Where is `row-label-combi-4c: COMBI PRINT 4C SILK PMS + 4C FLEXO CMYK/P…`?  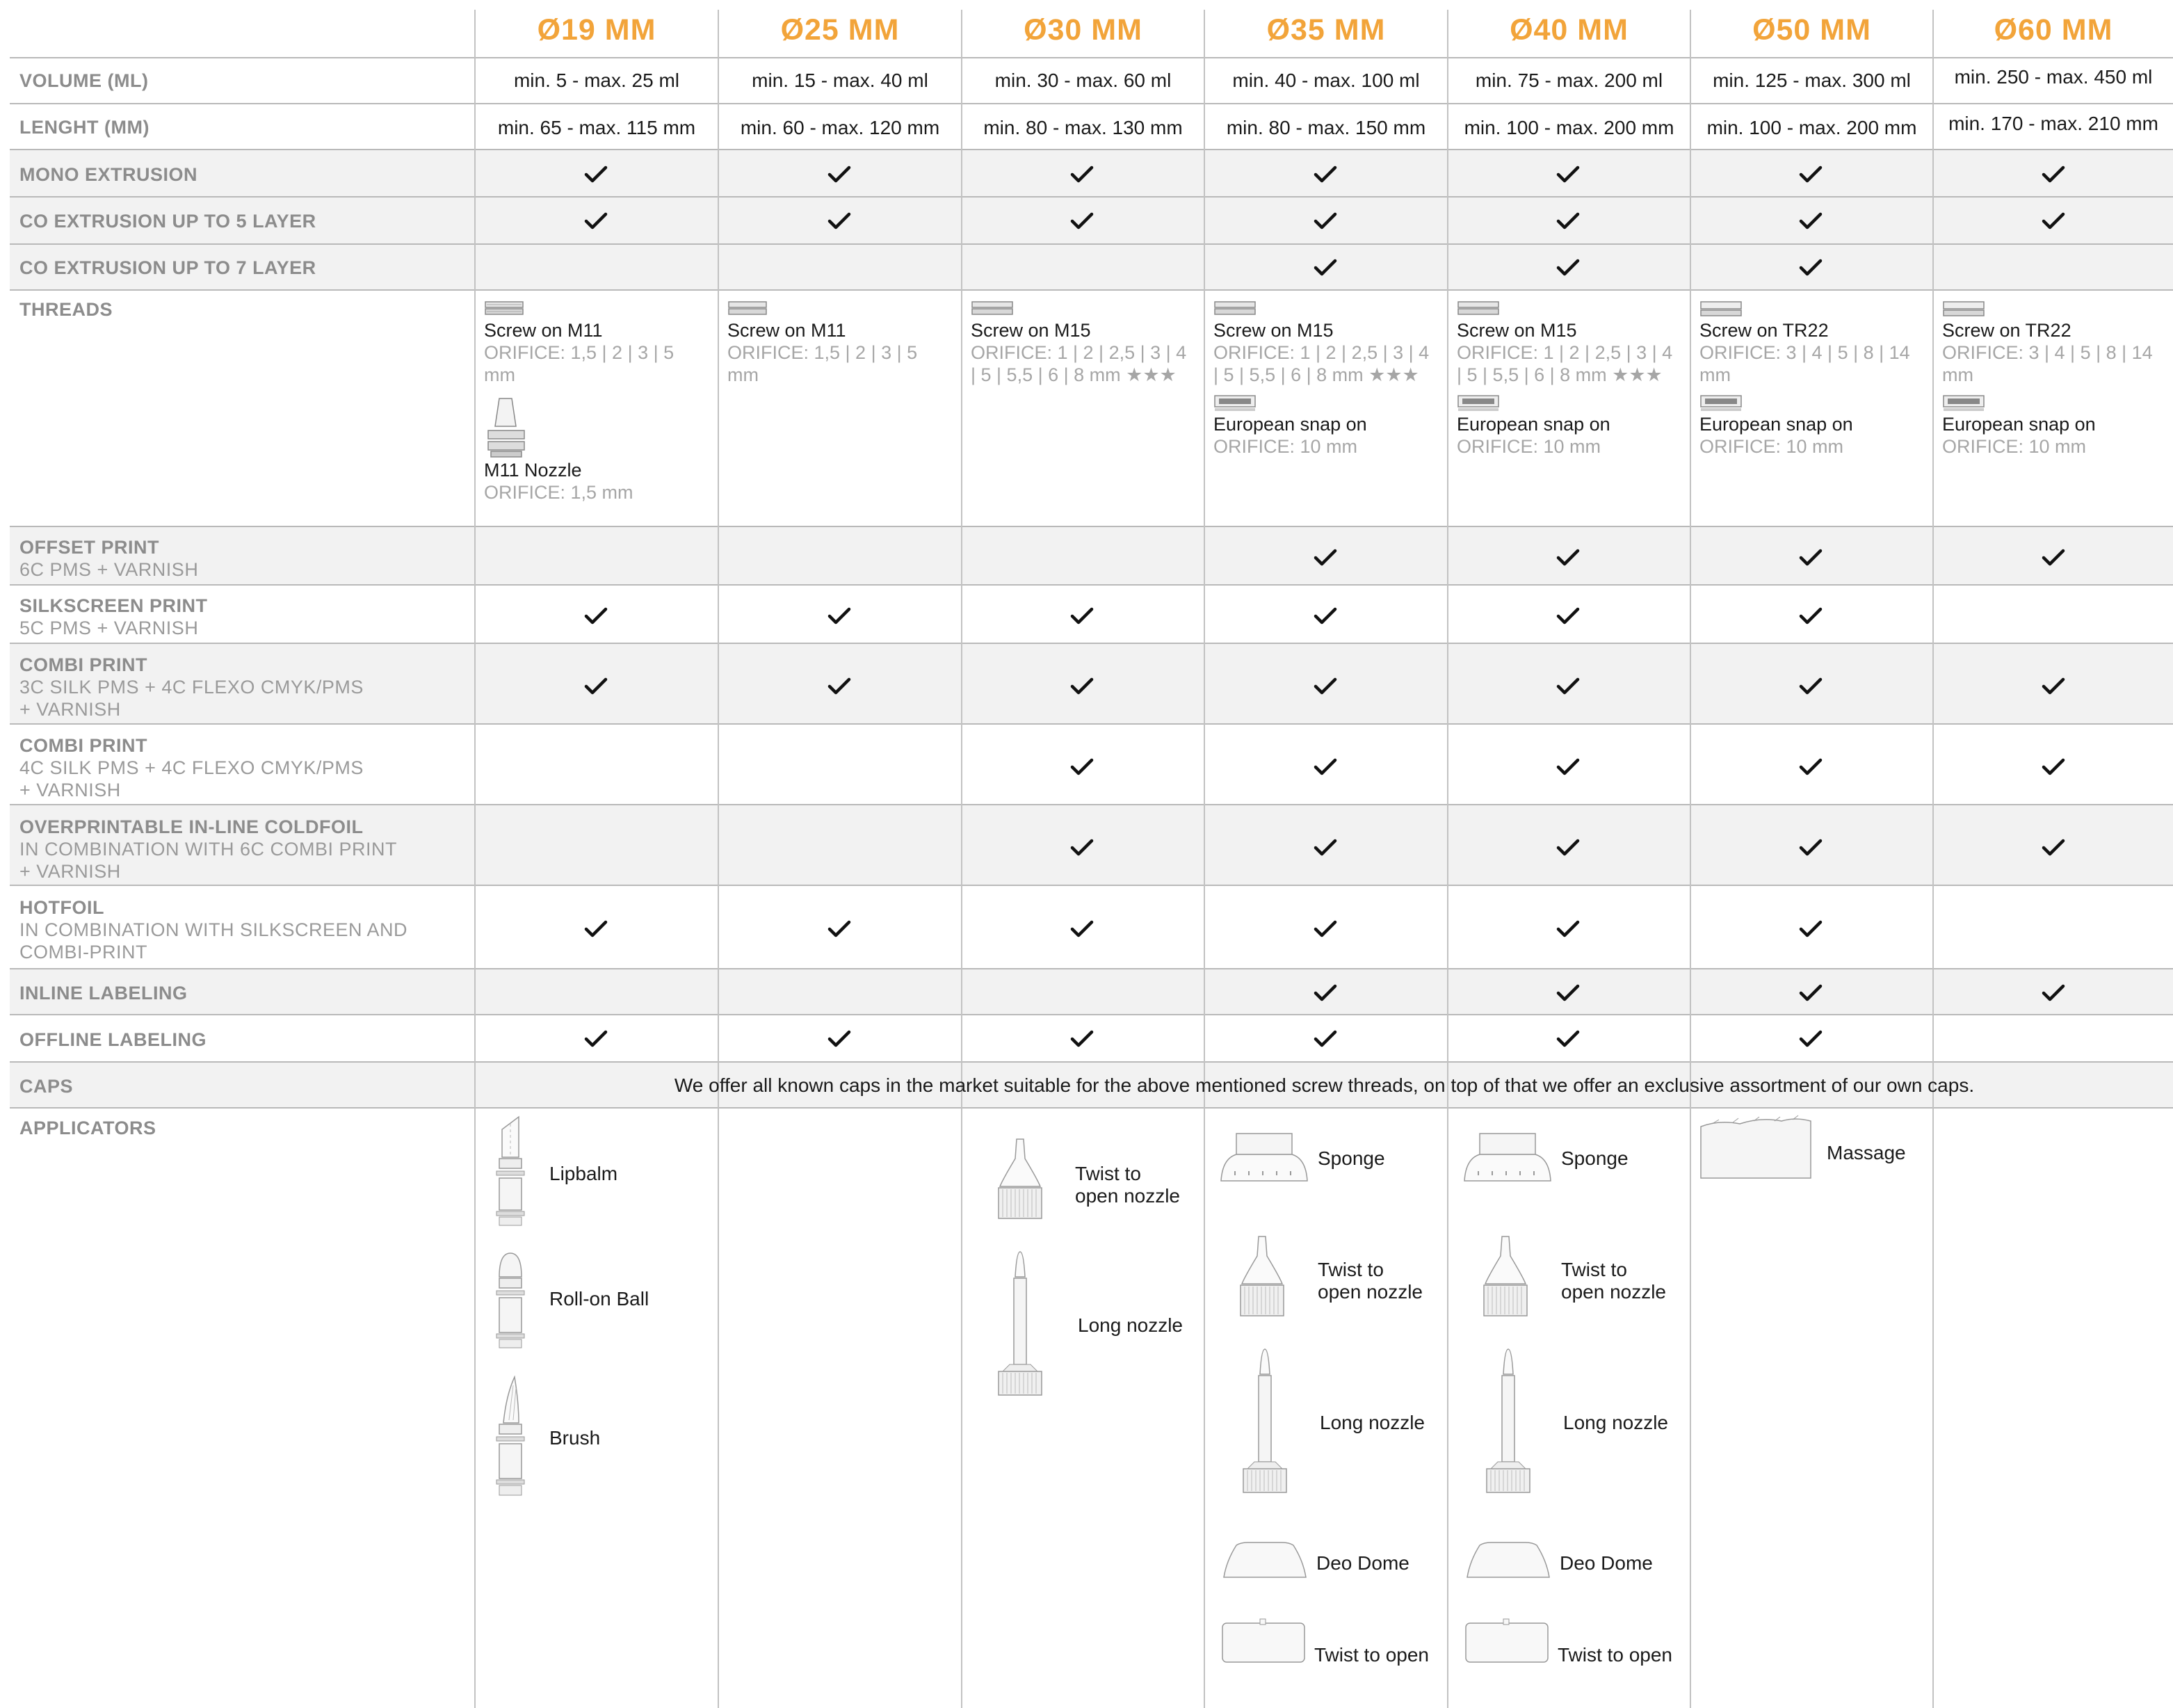 row-label-combi-4c: COMBI PRINT 4C SILK PMS + 4C FLEXO CMYK/P… is located at coordinates (191, 768).